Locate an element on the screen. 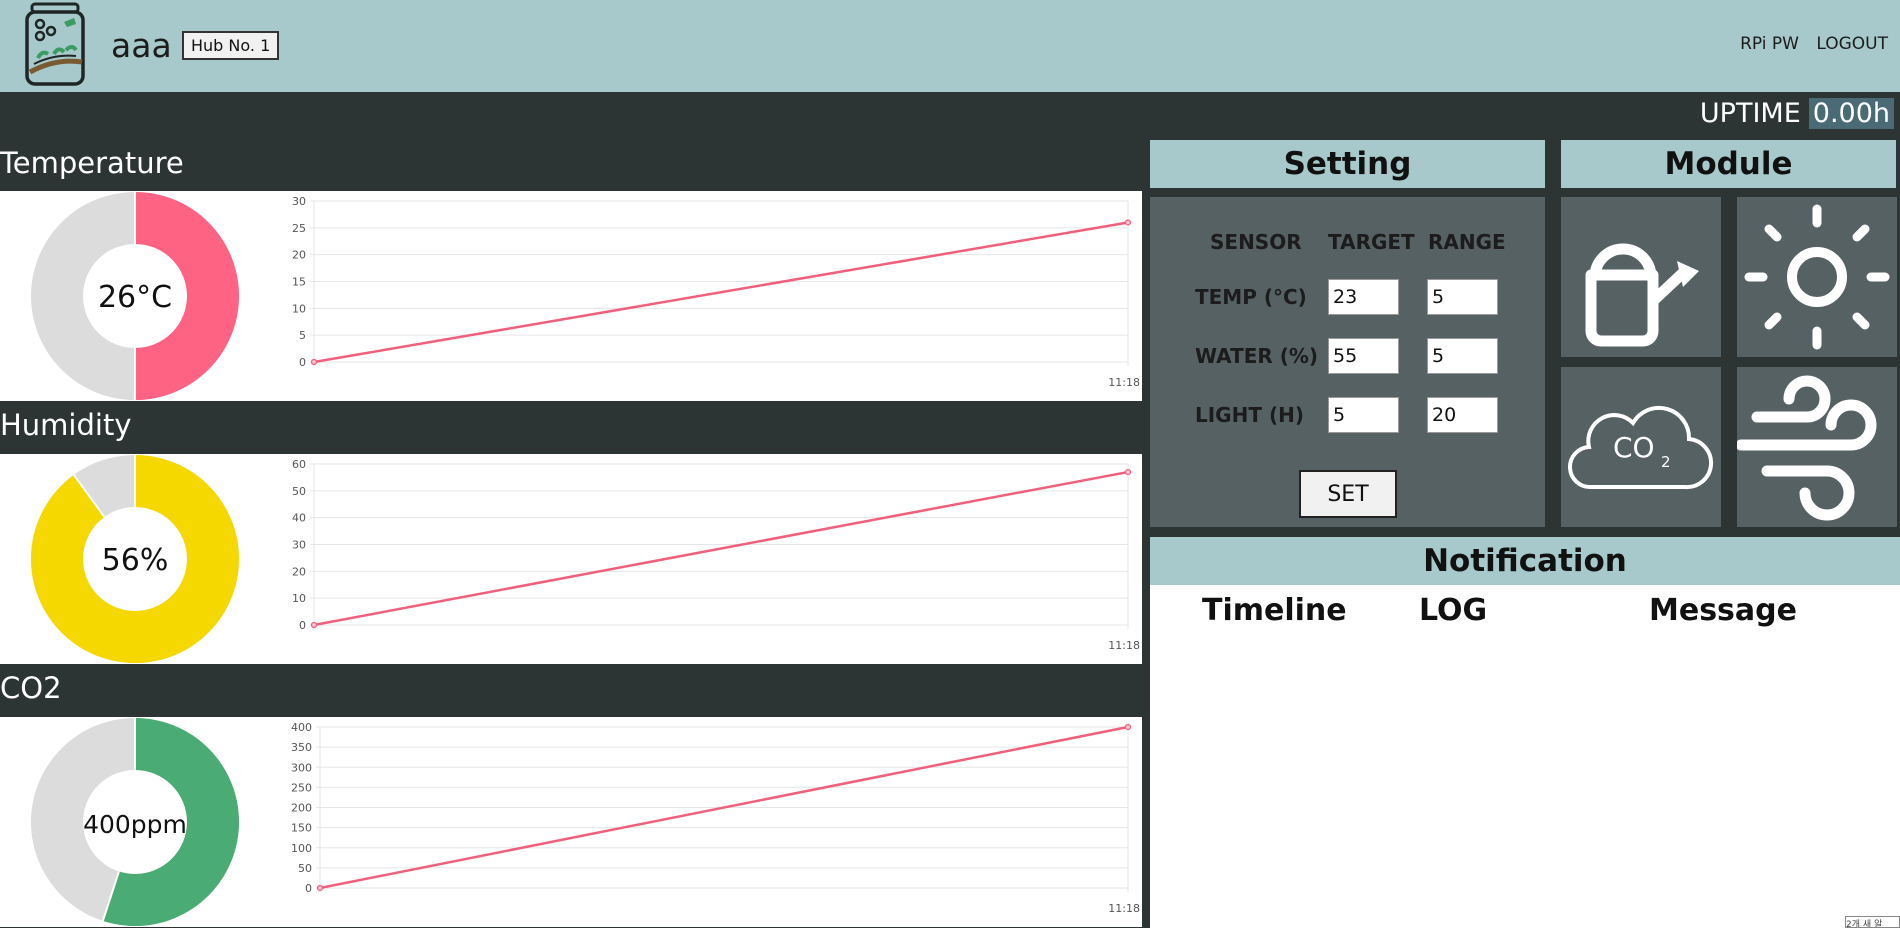  temperature-gauge: 26°C is located at coordinates (135, 296).